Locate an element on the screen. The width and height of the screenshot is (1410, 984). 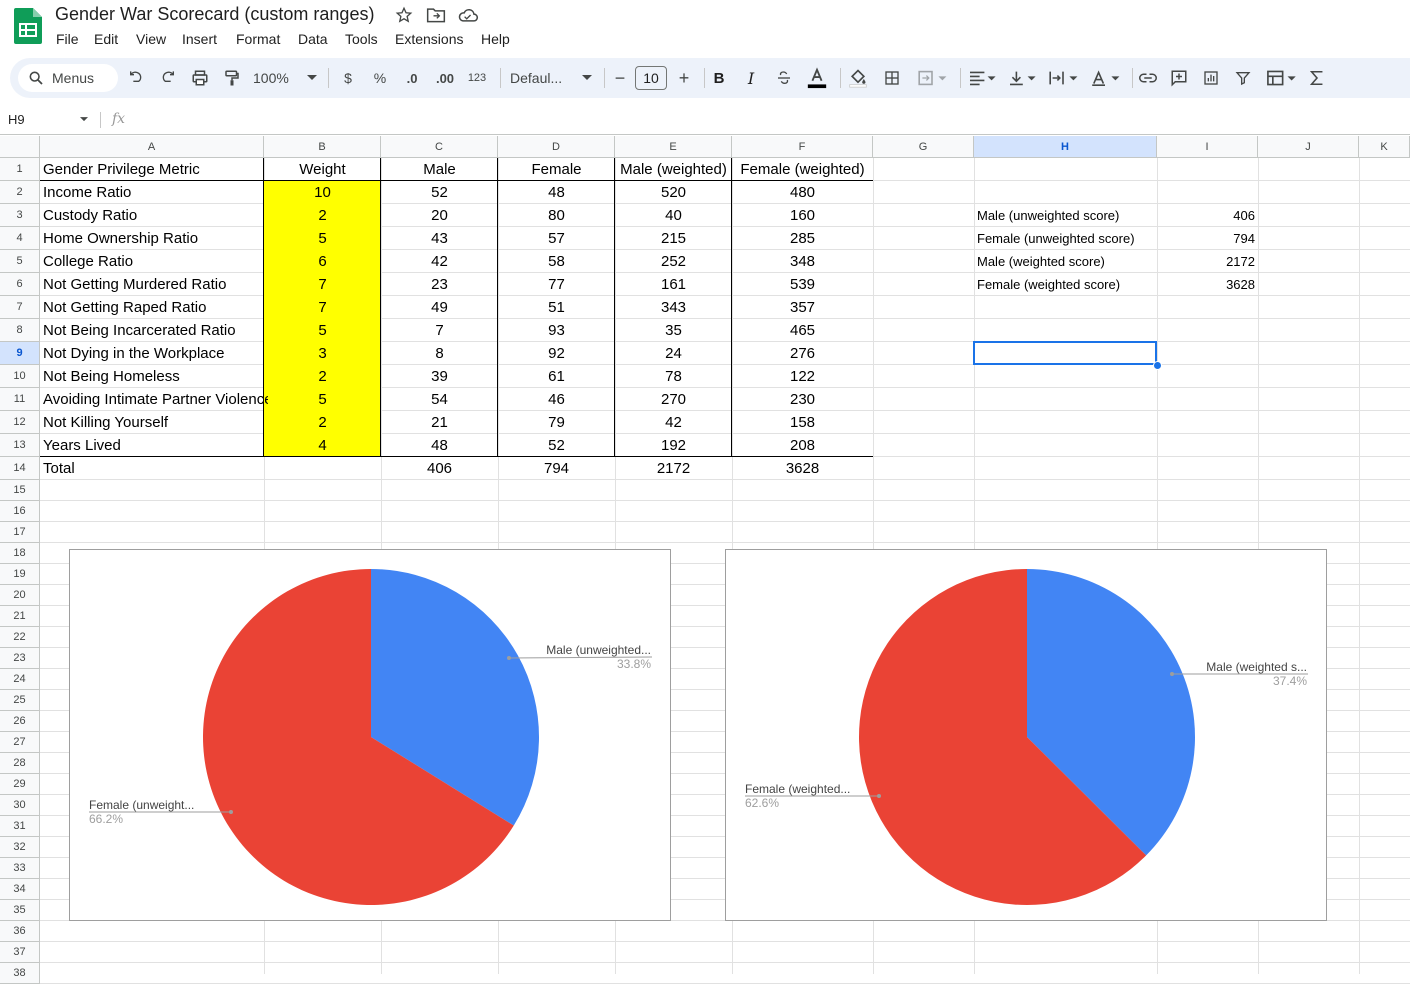
menu-view: View is located at coordinates (151, 39).